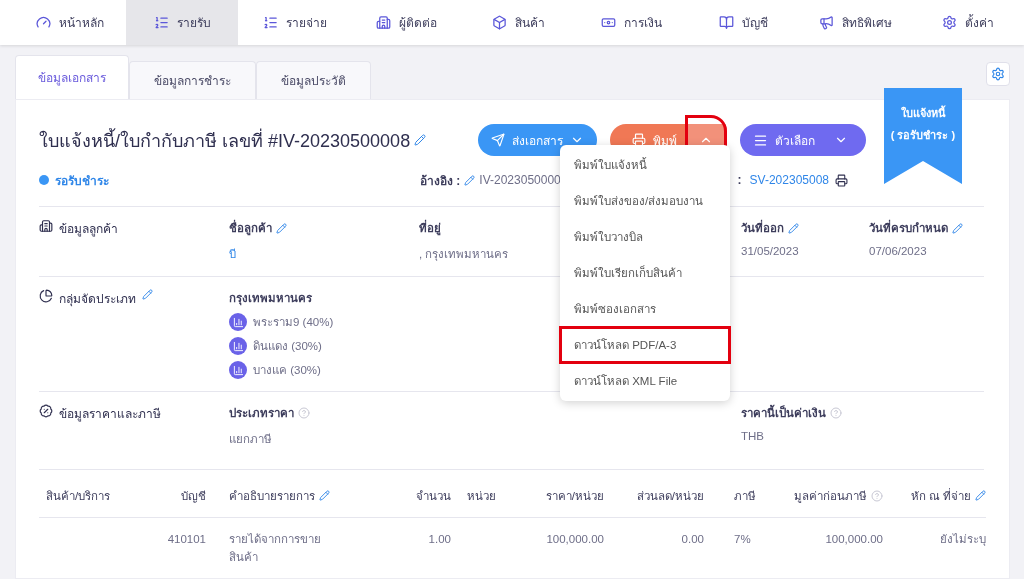  Describe the element at coordinates (789, 180) in the screenshot. I see `reference-link: SV-202305008` at that location.